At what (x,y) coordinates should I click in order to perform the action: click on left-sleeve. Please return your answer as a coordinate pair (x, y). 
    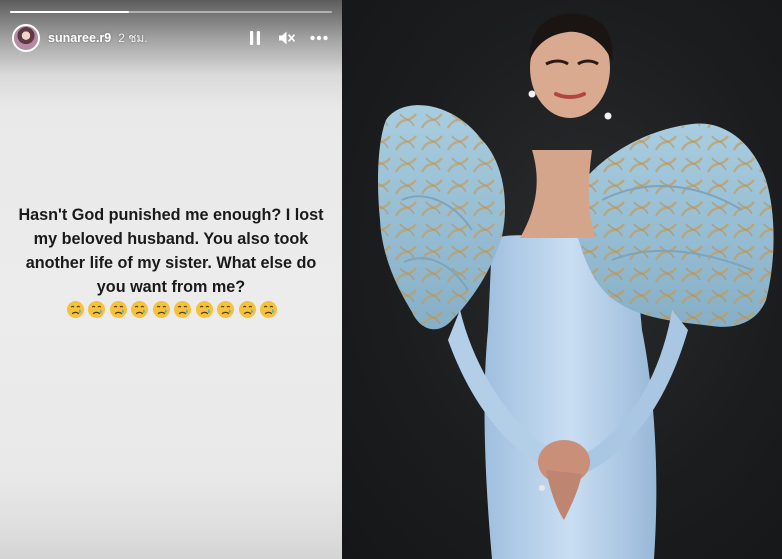
    Looking at the image, I should click on (442, 217).